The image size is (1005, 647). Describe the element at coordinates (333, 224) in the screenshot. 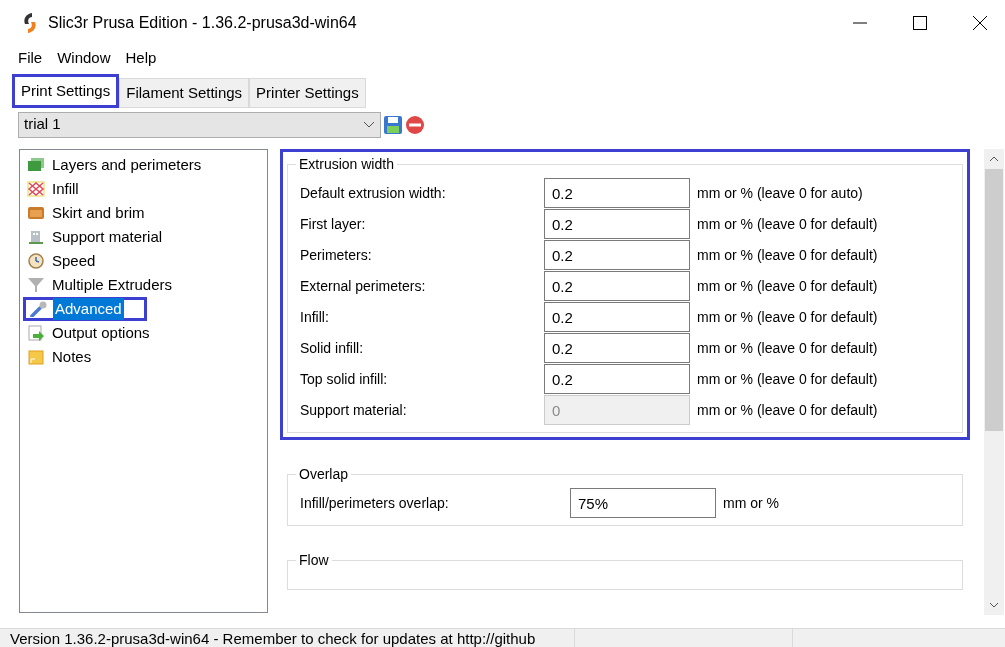

I see `field-label: First layer:` at that location.